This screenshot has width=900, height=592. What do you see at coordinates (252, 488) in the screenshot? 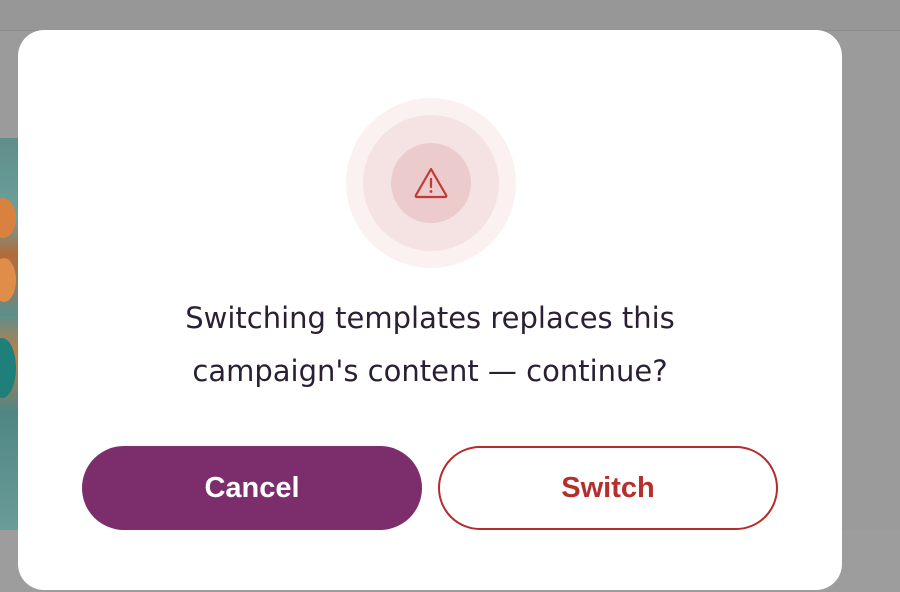
I see `cancel-button: Cancel` at bounding box center [252, 488].